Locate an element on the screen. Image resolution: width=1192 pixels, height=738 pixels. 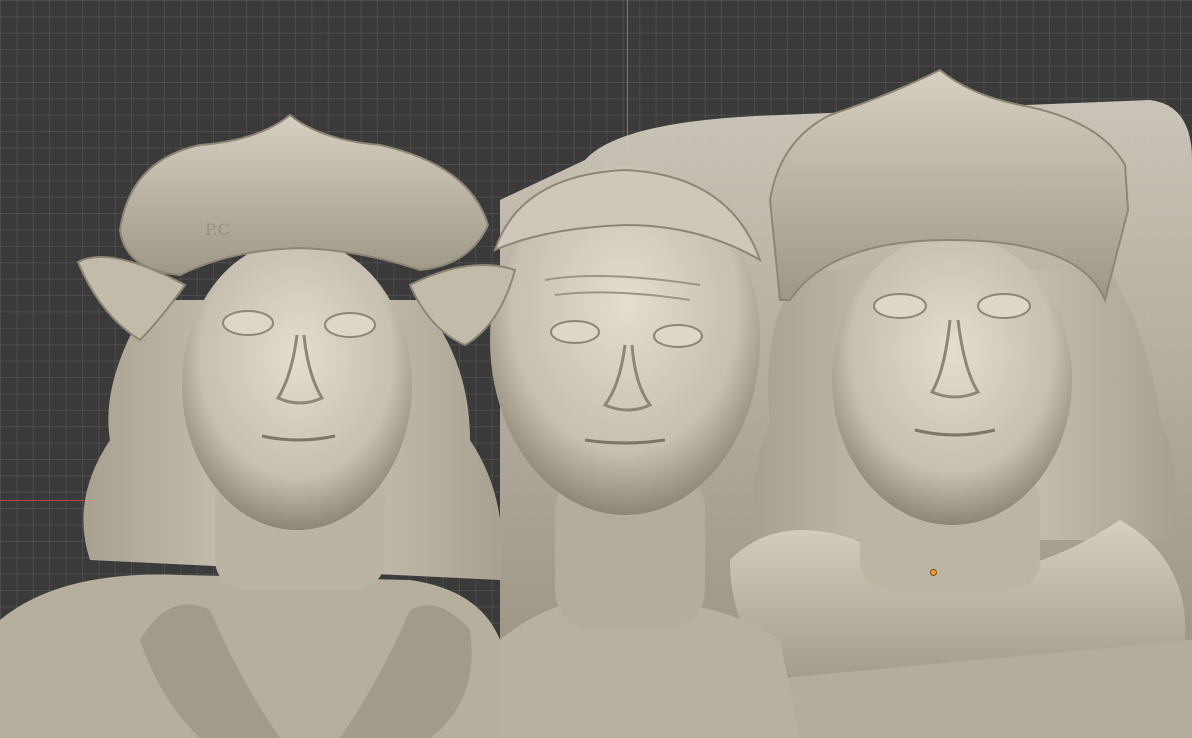
center-figure-left-eye is located at coordinates (575, 332).